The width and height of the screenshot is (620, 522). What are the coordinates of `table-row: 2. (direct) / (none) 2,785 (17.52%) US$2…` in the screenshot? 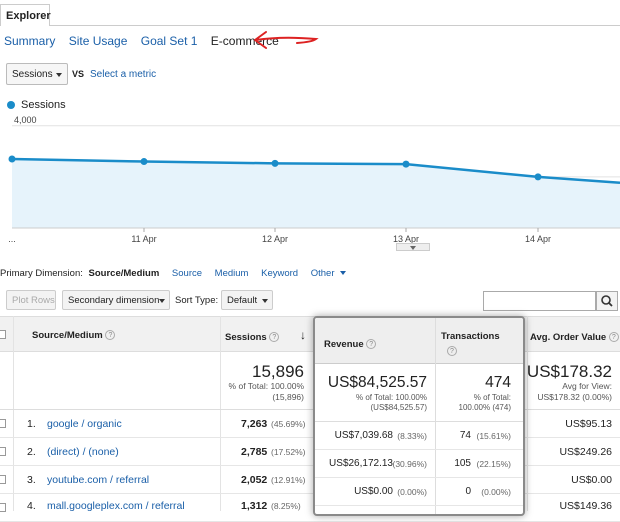 It's located at (310, 452).